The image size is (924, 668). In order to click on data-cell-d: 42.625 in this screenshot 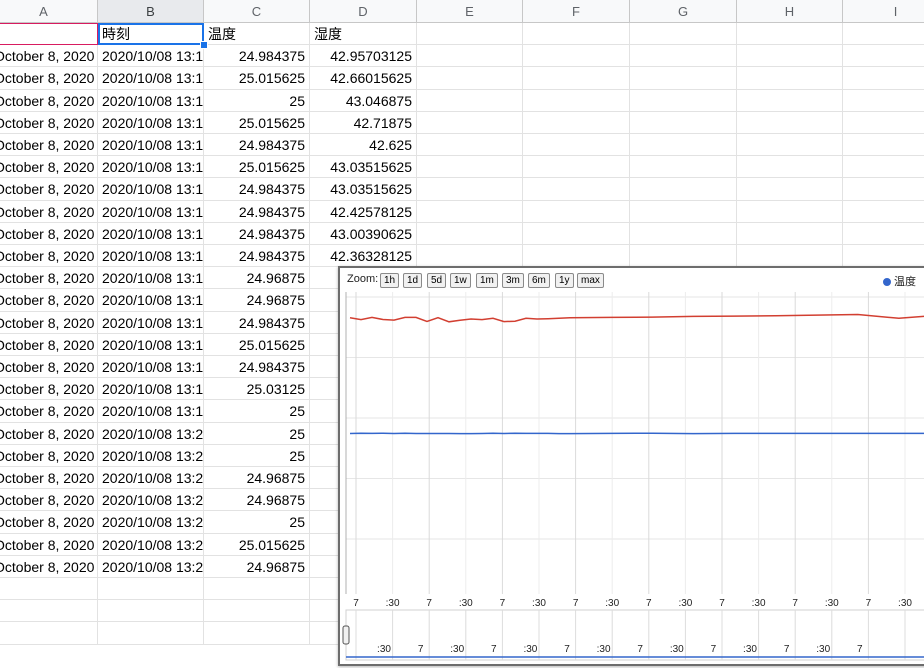, I will do `click(363, 145)`.